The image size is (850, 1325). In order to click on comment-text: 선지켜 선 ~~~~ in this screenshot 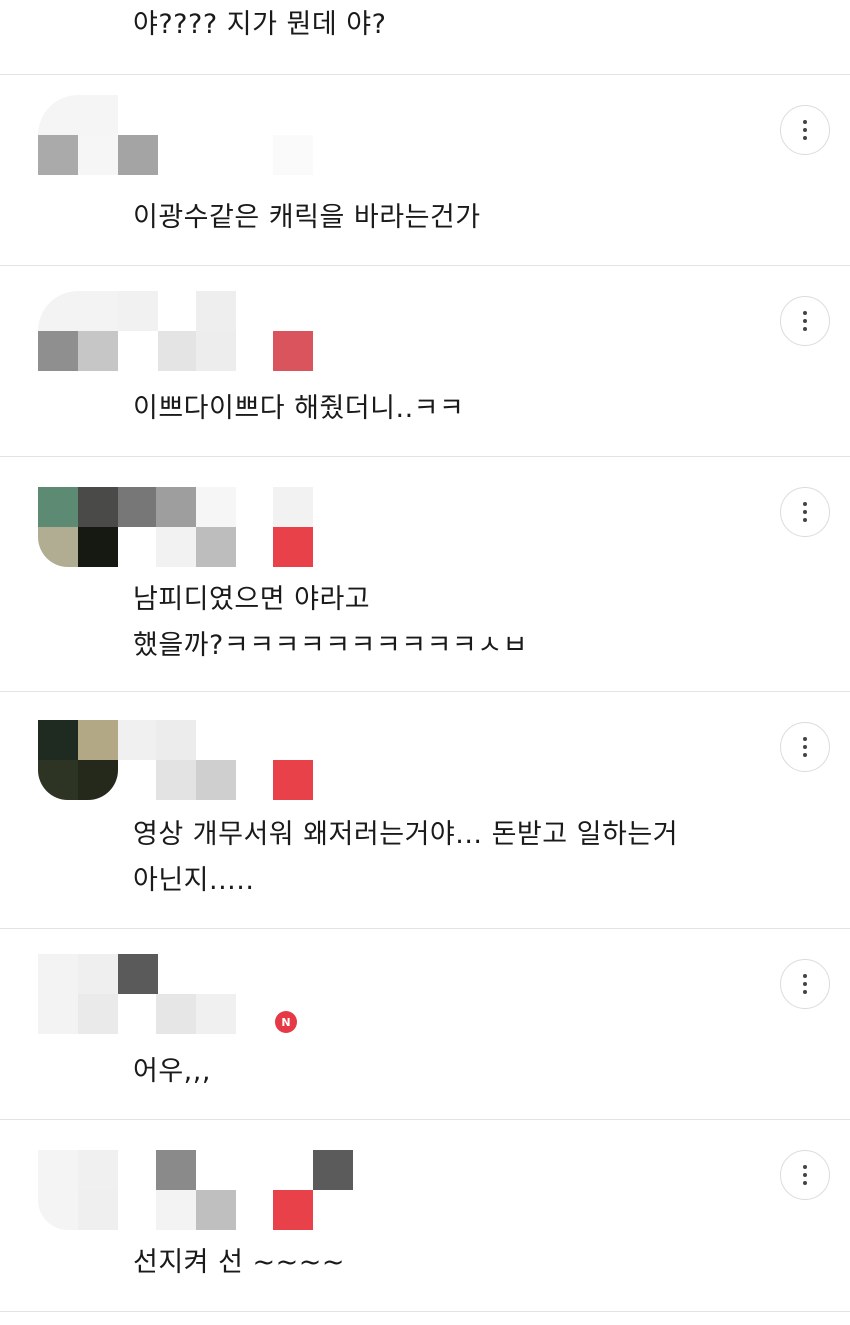, I will do `click(239, 1262)`.